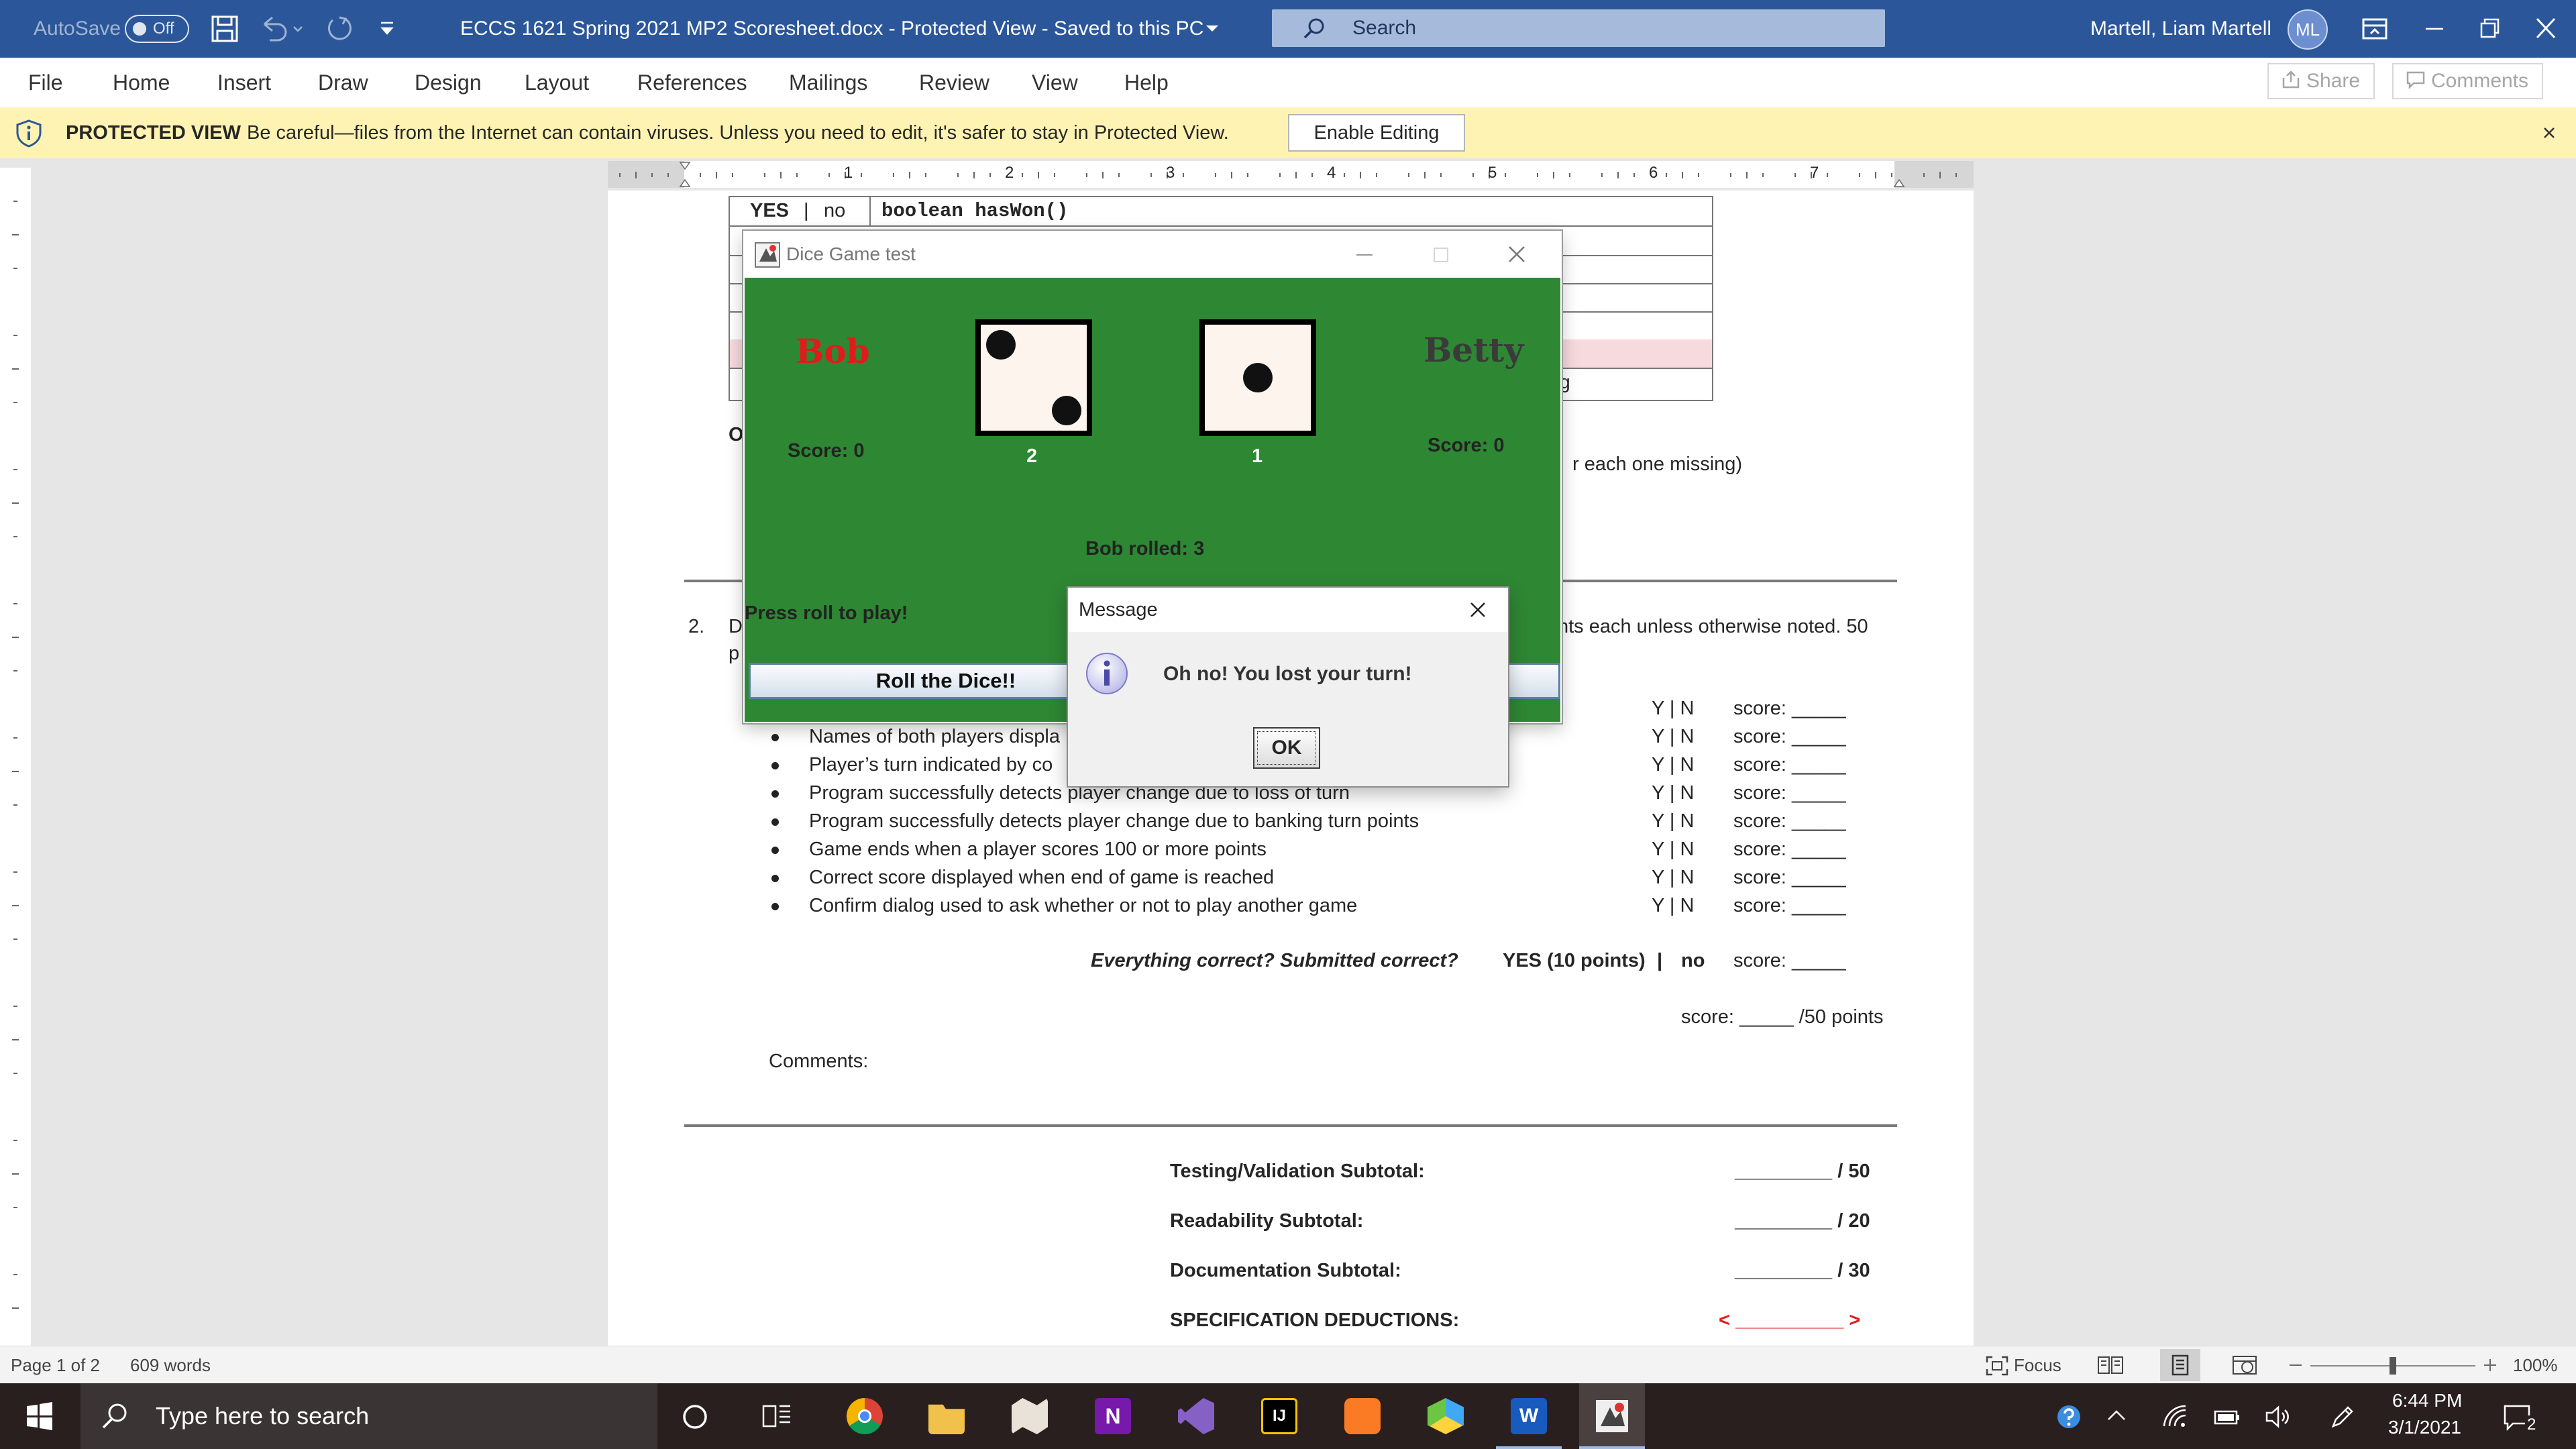  What do you see at coordinates (1578, 28) in the screenshot?
I see `search-box: Search` at bounding box center [1578, 28].